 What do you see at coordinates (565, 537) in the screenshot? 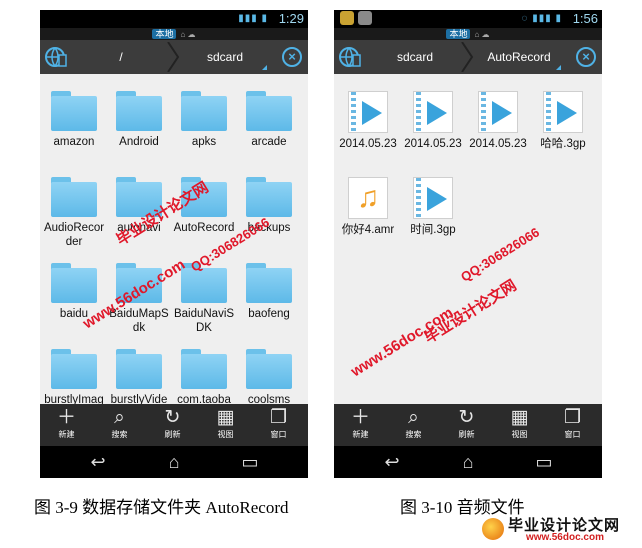
I see `brand-url: www.56doc.com` at bounding box center [565, 537].